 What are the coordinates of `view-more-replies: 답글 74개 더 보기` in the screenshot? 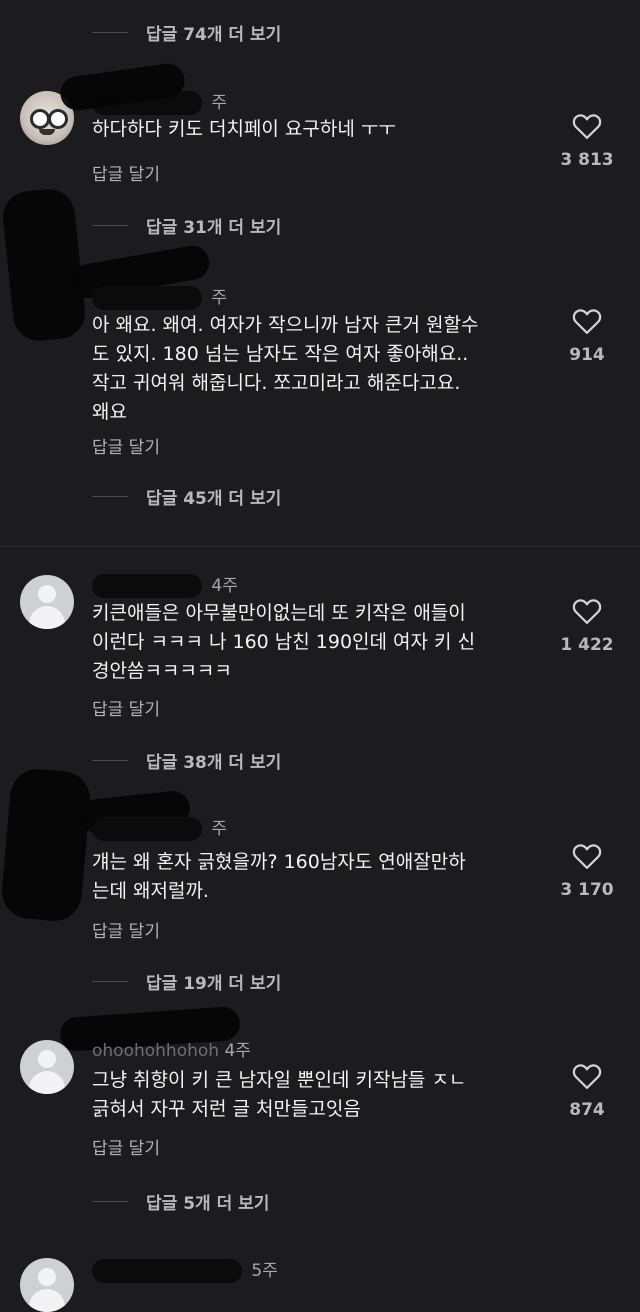 It's located at (186, 32).